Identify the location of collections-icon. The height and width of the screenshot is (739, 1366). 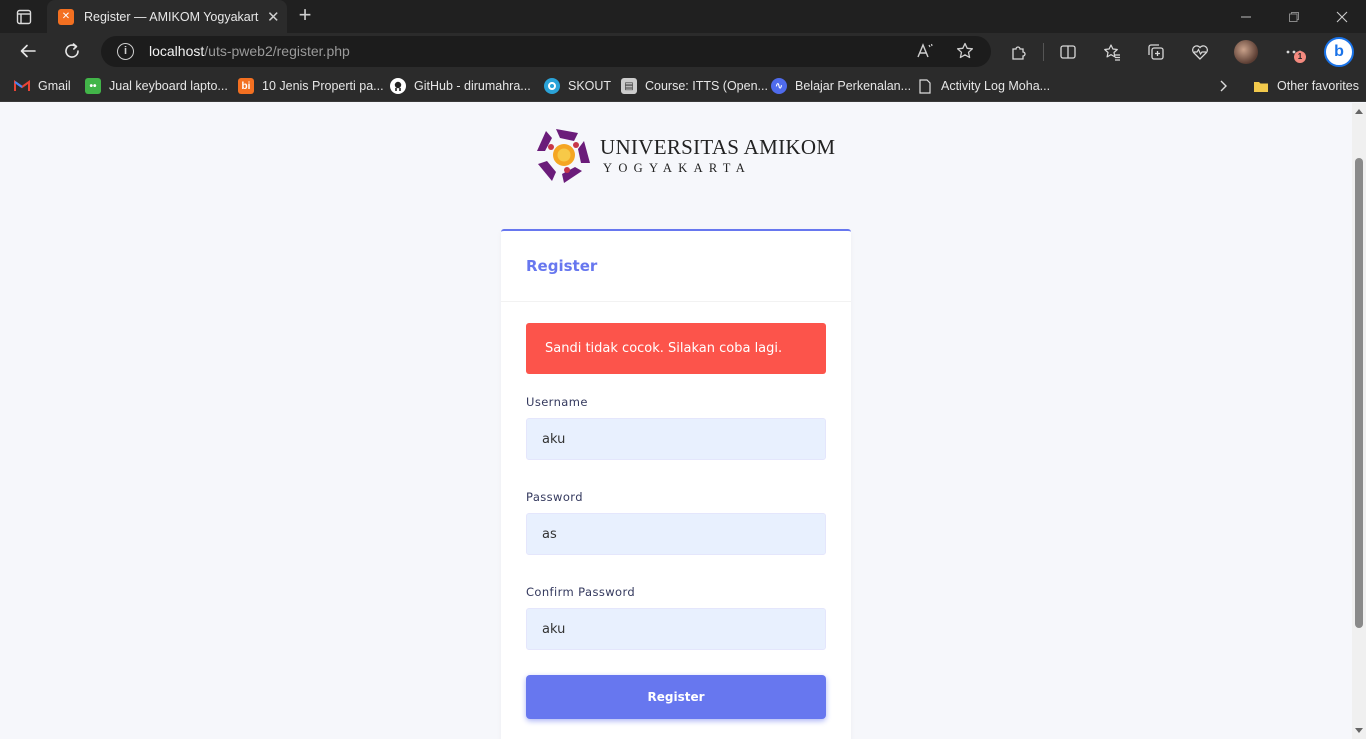
(1156, 52).